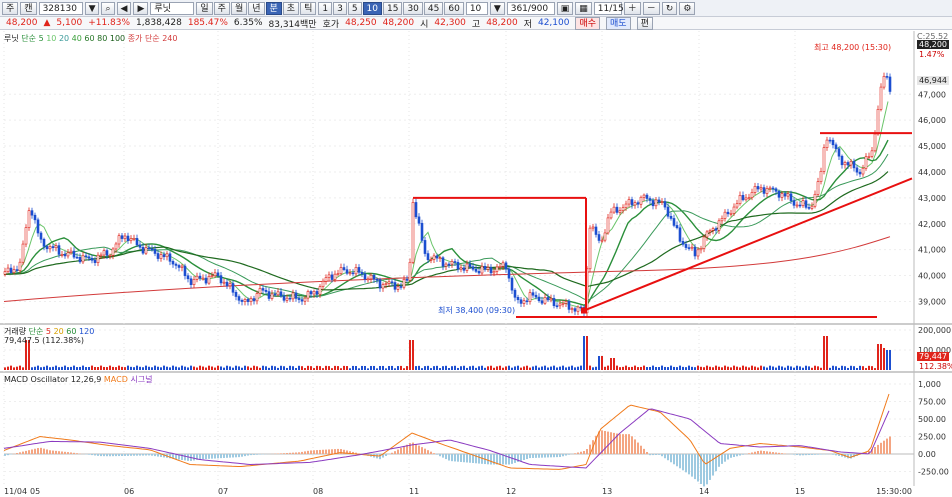  I want to click on apply-button: ▣, so click(565, 8).